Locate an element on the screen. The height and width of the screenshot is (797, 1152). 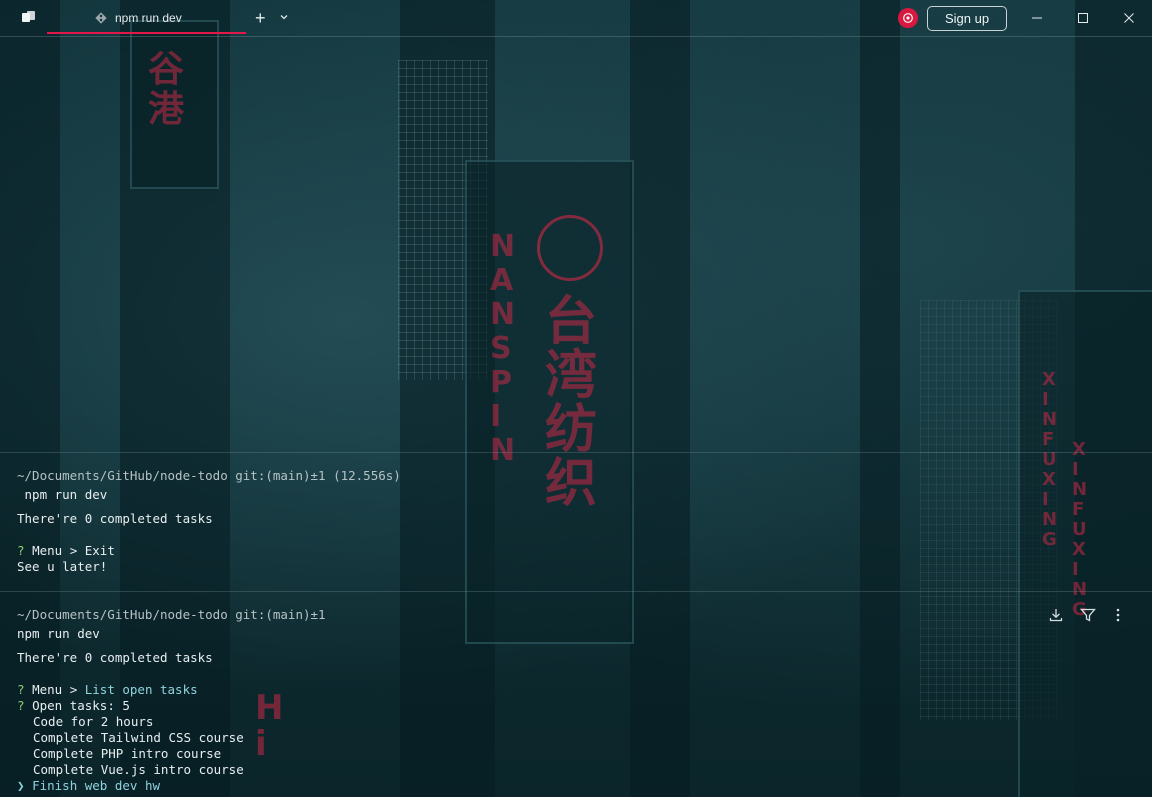
more-options-button is located at coordinates (1118, 615).